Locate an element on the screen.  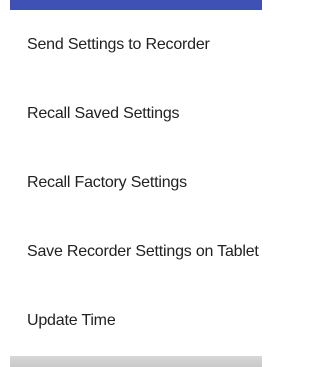
menu-item-recall-saved-settings: Recall Saved Settings is located at coordinates (136, 113).